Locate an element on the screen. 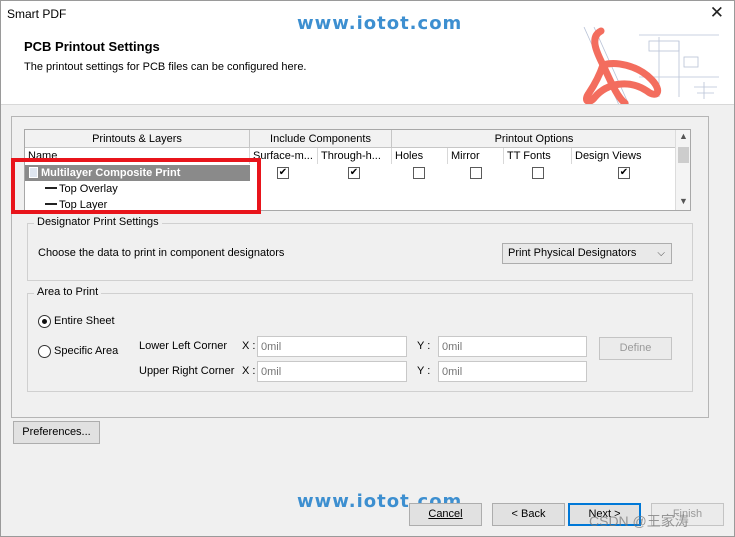 The width and height of the screenshot is (735, 537). designator-group-title: Designator Print Settings is located at coordinates (98, 222).